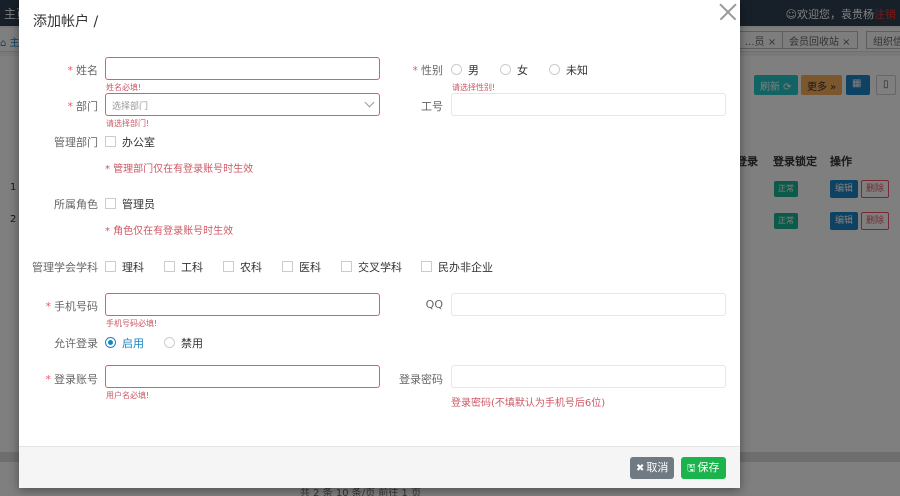 The height and width of the screenshot is (496, 900). Describe the element at coordinates (456, 69) in the screenshot. I see `gender-male-radio` at that location.